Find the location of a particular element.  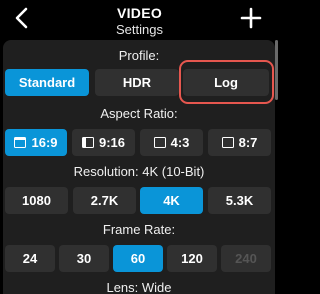

frame-rate-30-button: 30 is located at coordinates (84, 258).